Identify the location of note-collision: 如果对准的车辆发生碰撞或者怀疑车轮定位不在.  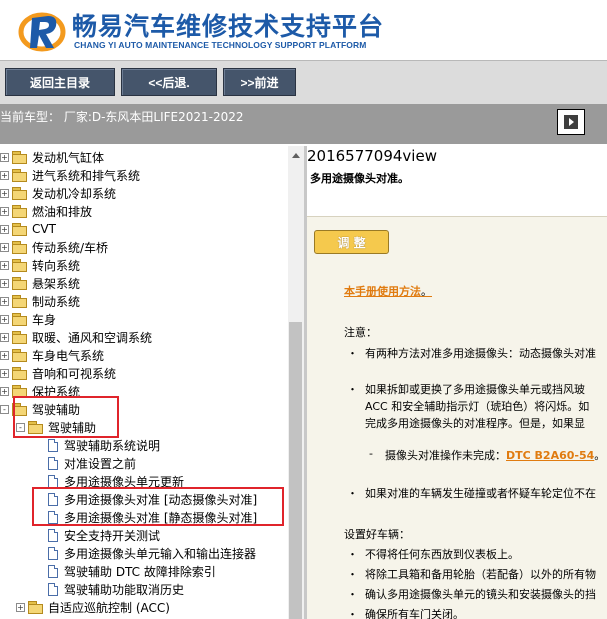
(480, 493).